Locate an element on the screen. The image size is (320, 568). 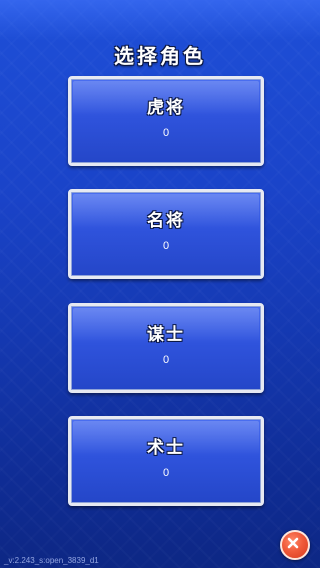
close-icon is located at coordinates (293, 543).